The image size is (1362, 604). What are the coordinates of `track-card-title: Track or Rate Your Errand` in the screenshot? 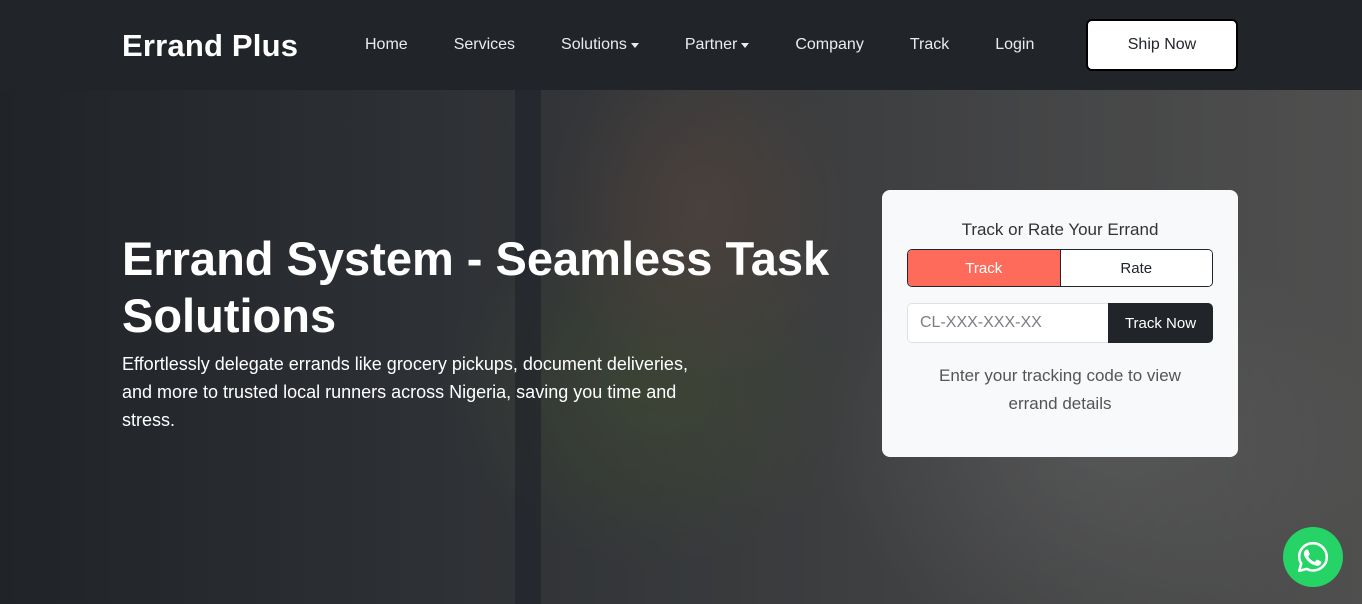 It's located at (1060, 229).